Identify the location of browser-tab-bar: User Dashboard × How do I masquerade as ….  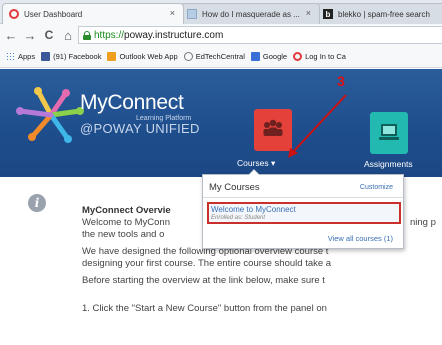
(221, 12).